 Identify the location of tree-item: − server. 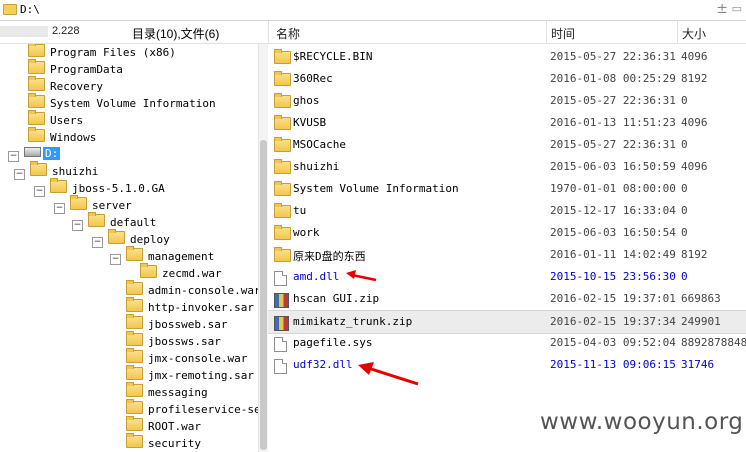
(93, 204).